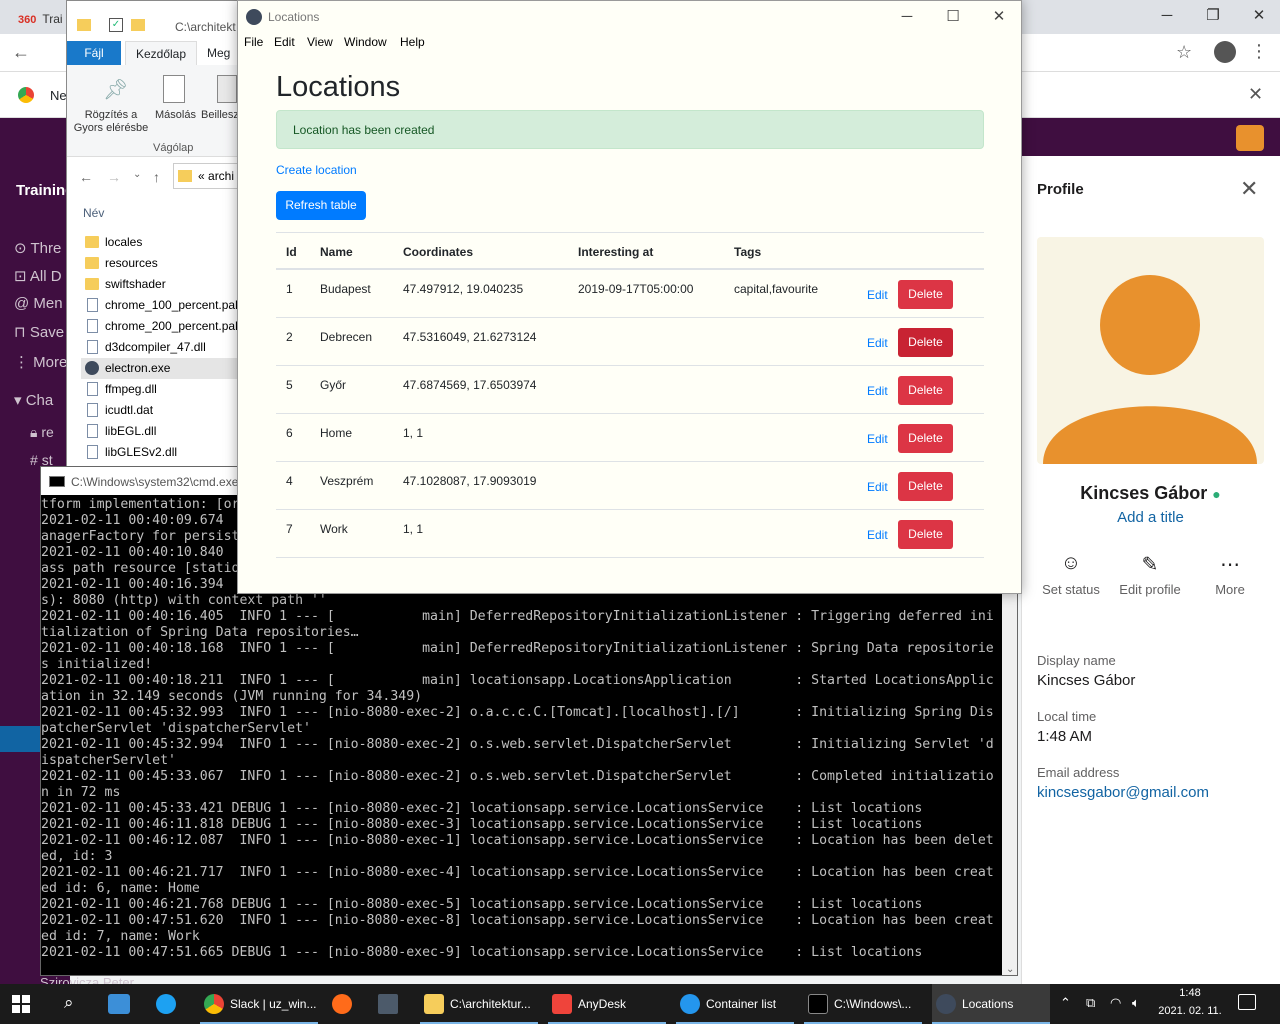 This screenshot has height=1024, width=1280. Describe the element at coordinates (1010, 969) in the screenshot. I see `scroll-down-icon: ⌄` at that location.